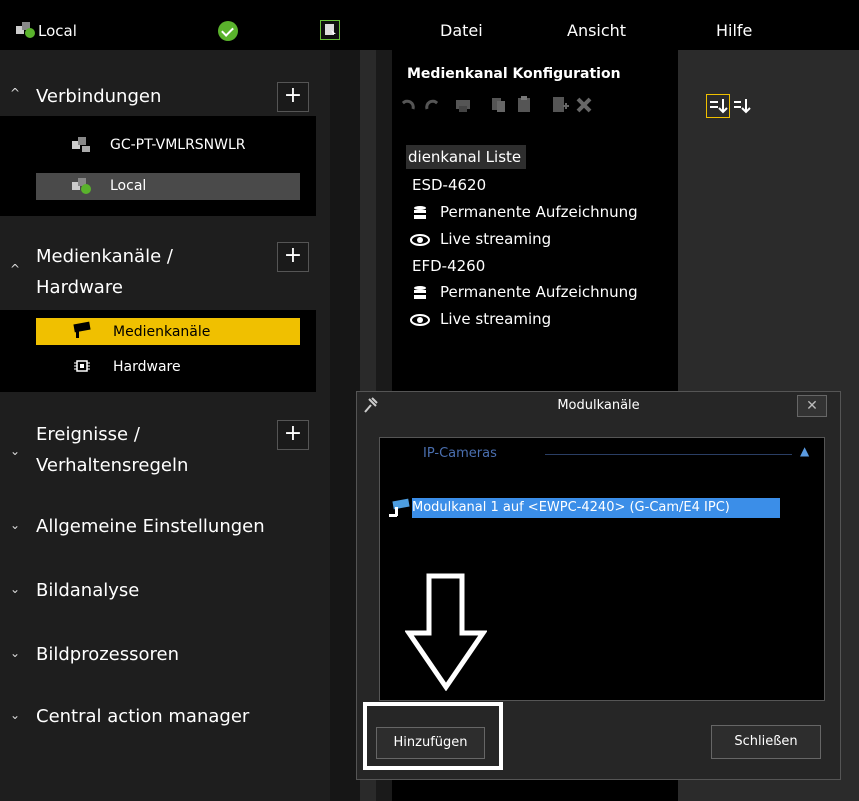 This screenshot has width=859, height=801. What do you see at coordinates (734, 30) in the screenshot?
I see `menu-hilfe: Hilfe` at bounding box center [734, 30].